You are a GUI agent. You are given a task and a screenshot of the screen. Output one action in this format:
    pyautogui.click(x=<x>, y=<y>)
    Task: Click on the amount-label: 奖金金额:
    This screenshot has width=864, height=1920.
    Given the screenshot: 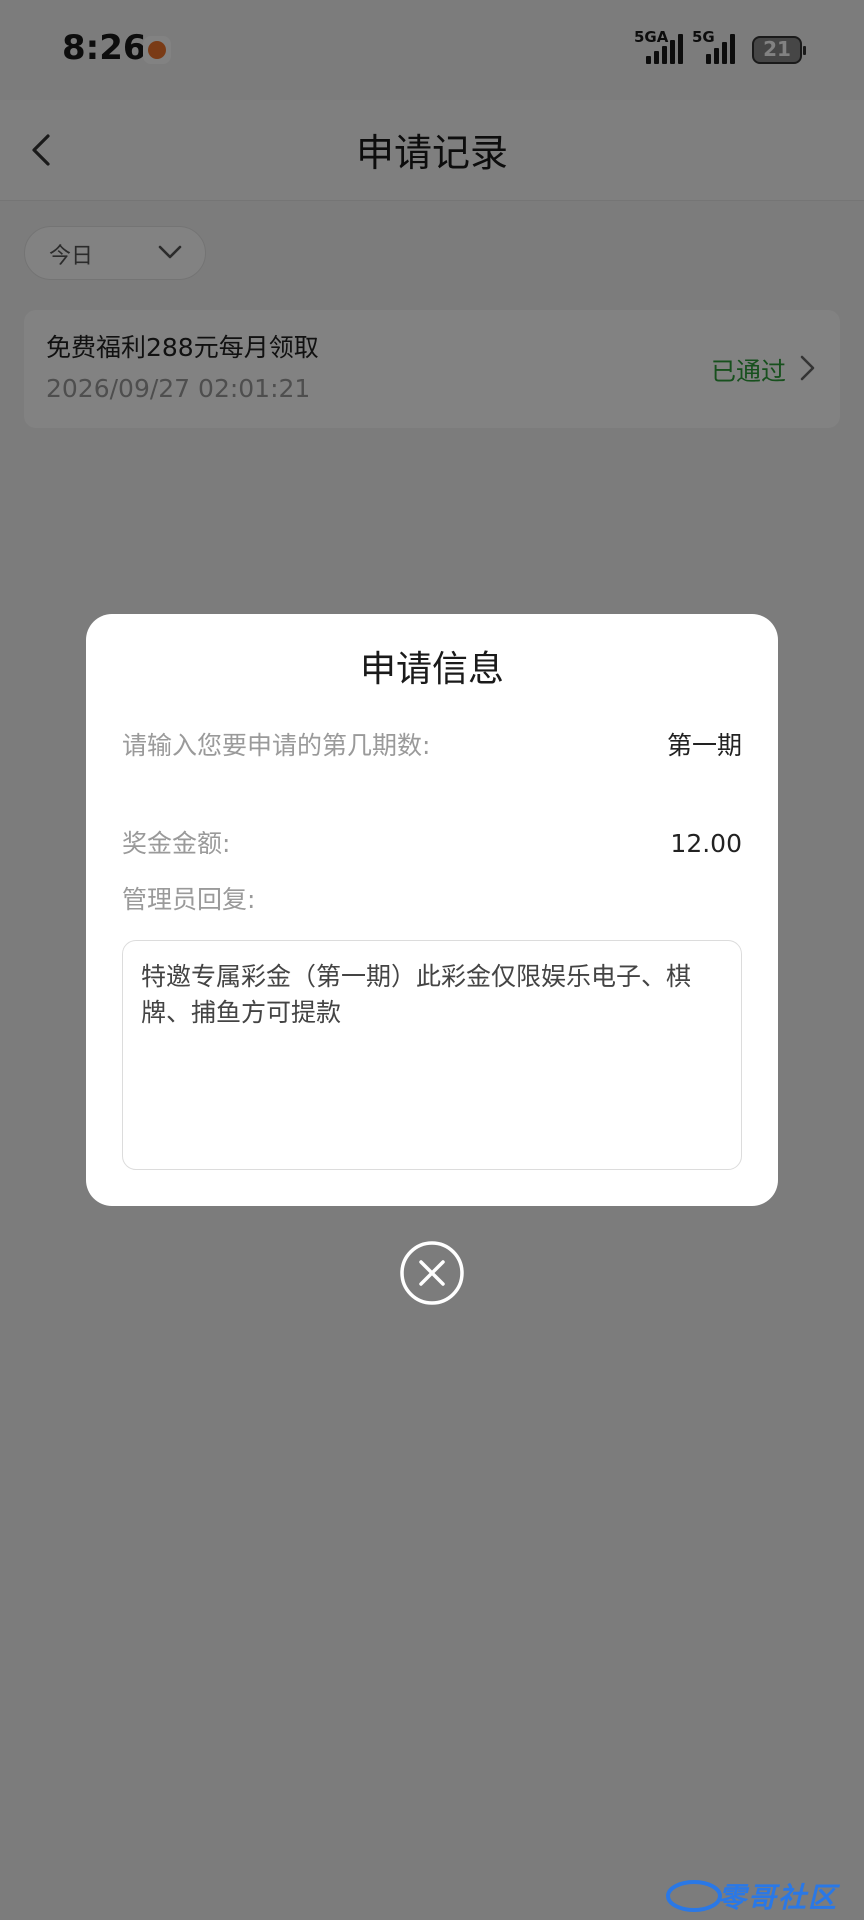 What is the action you would take?
    pyautogui.click(x=176, y=843)
    